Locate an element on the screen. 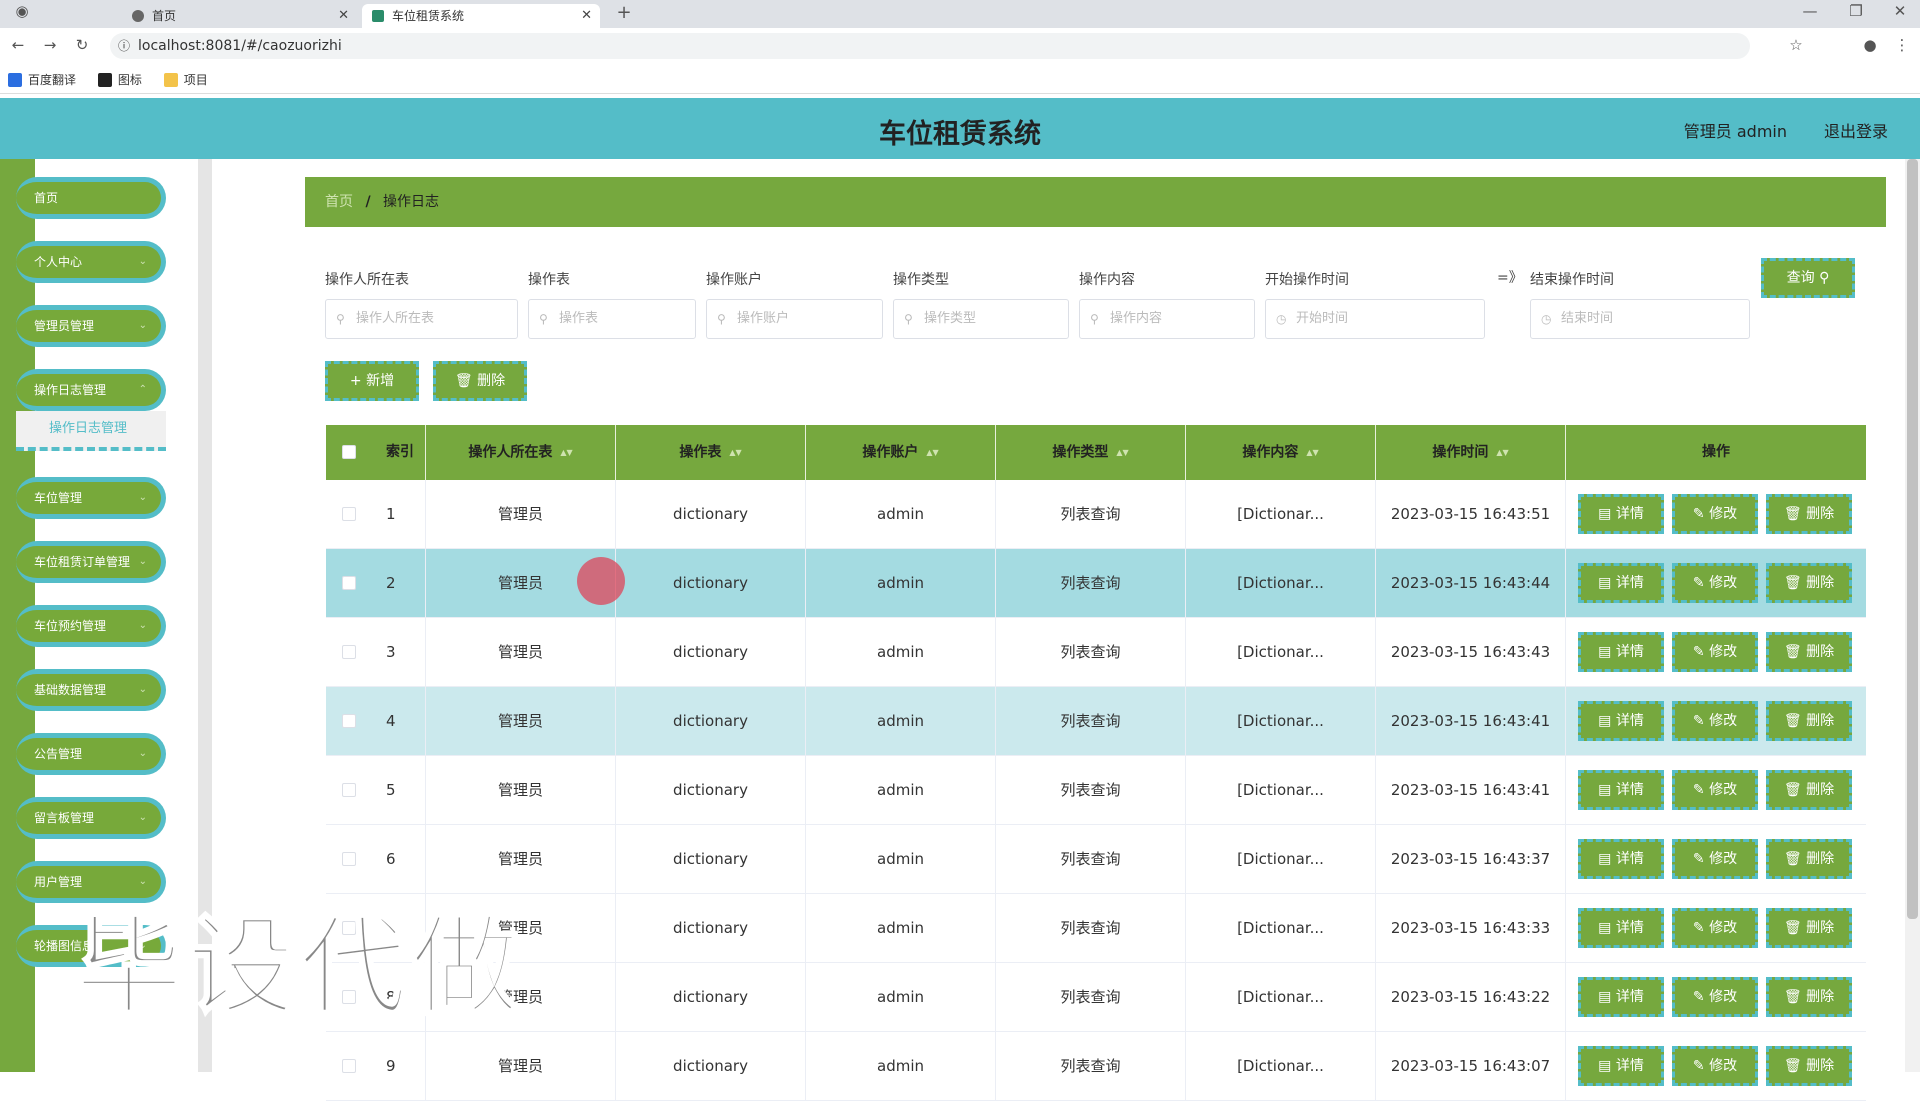 This screenshot has height=1101, width=1920. back-icon: ← is located at coordinates (18, 45).